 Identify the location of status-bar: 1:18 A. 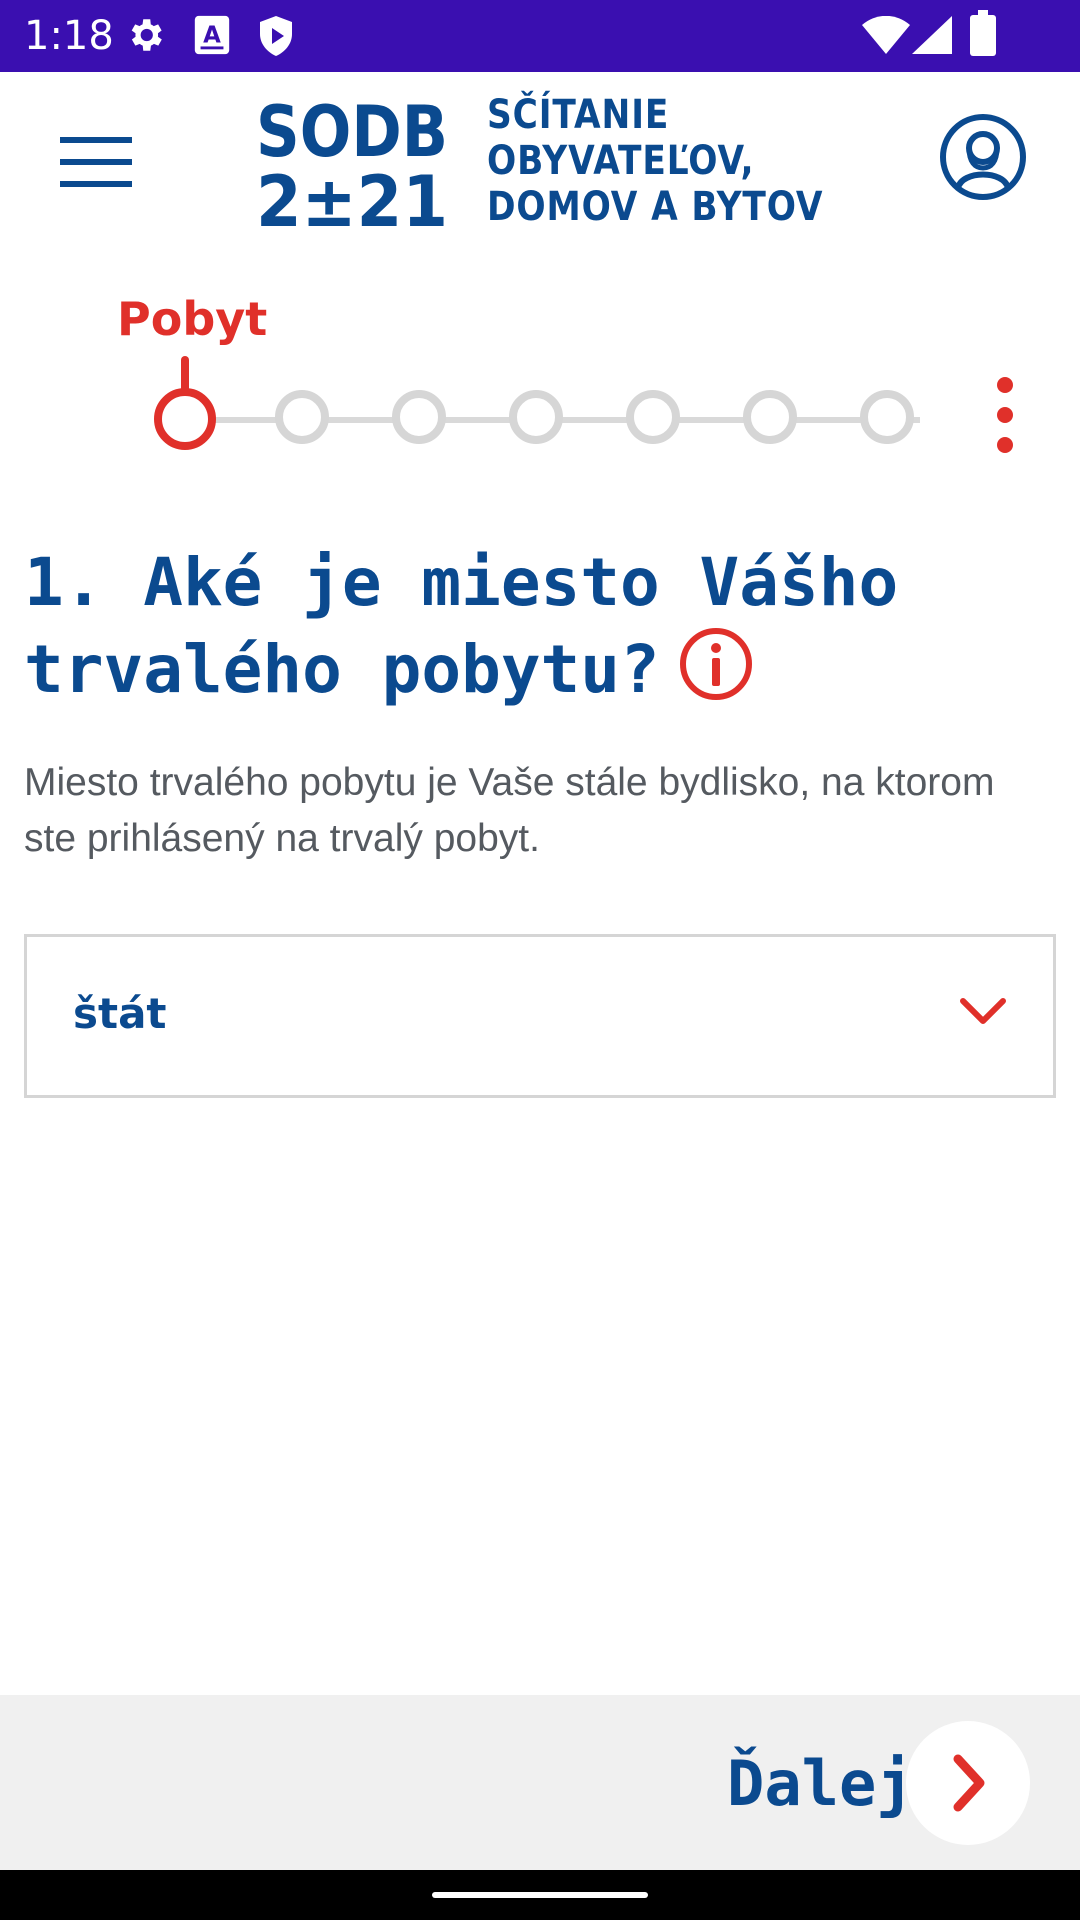
(540, 36).